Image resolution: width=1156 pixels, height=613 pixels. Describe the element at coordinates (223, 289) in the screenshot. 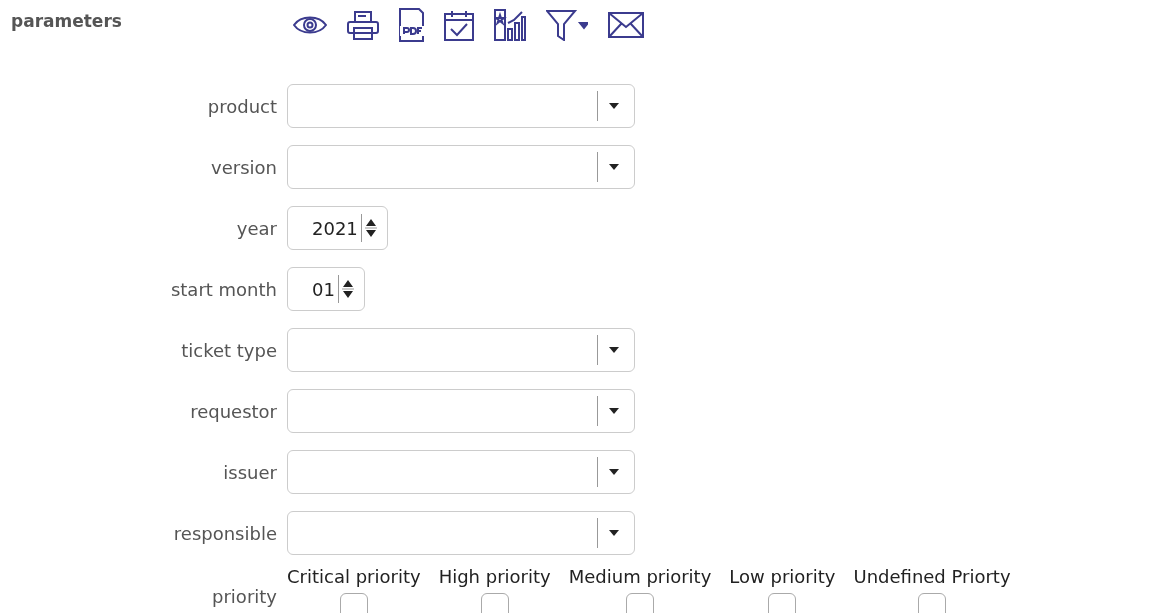

I see `field-label: start month` at that location.